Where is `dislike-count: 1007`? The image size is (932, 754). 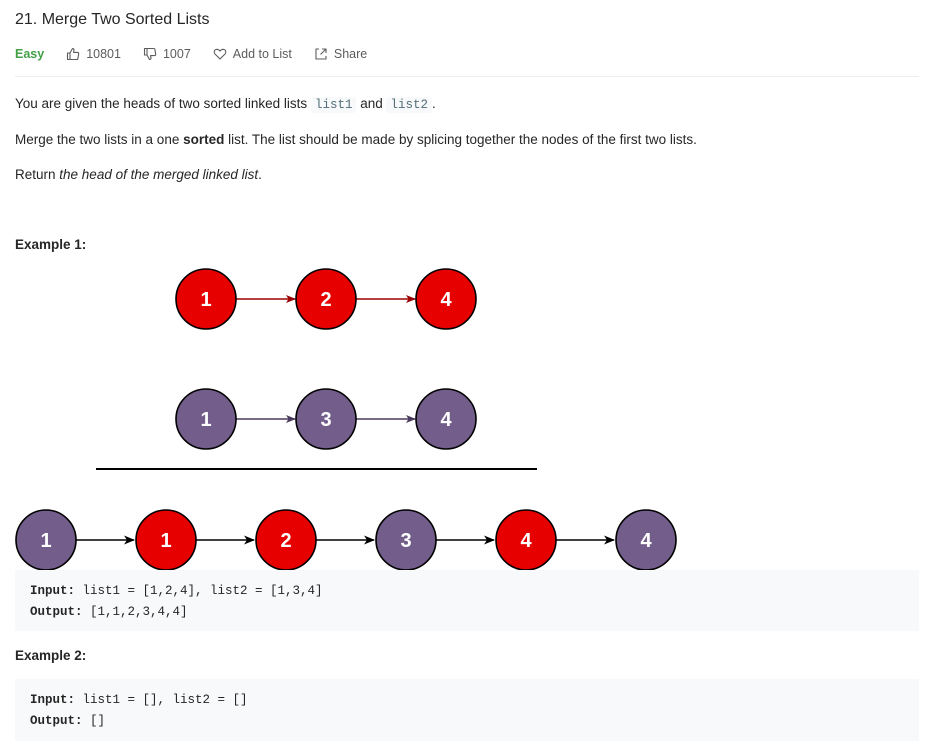
dislike-count: 1007 is located at coordinates (176, 54).